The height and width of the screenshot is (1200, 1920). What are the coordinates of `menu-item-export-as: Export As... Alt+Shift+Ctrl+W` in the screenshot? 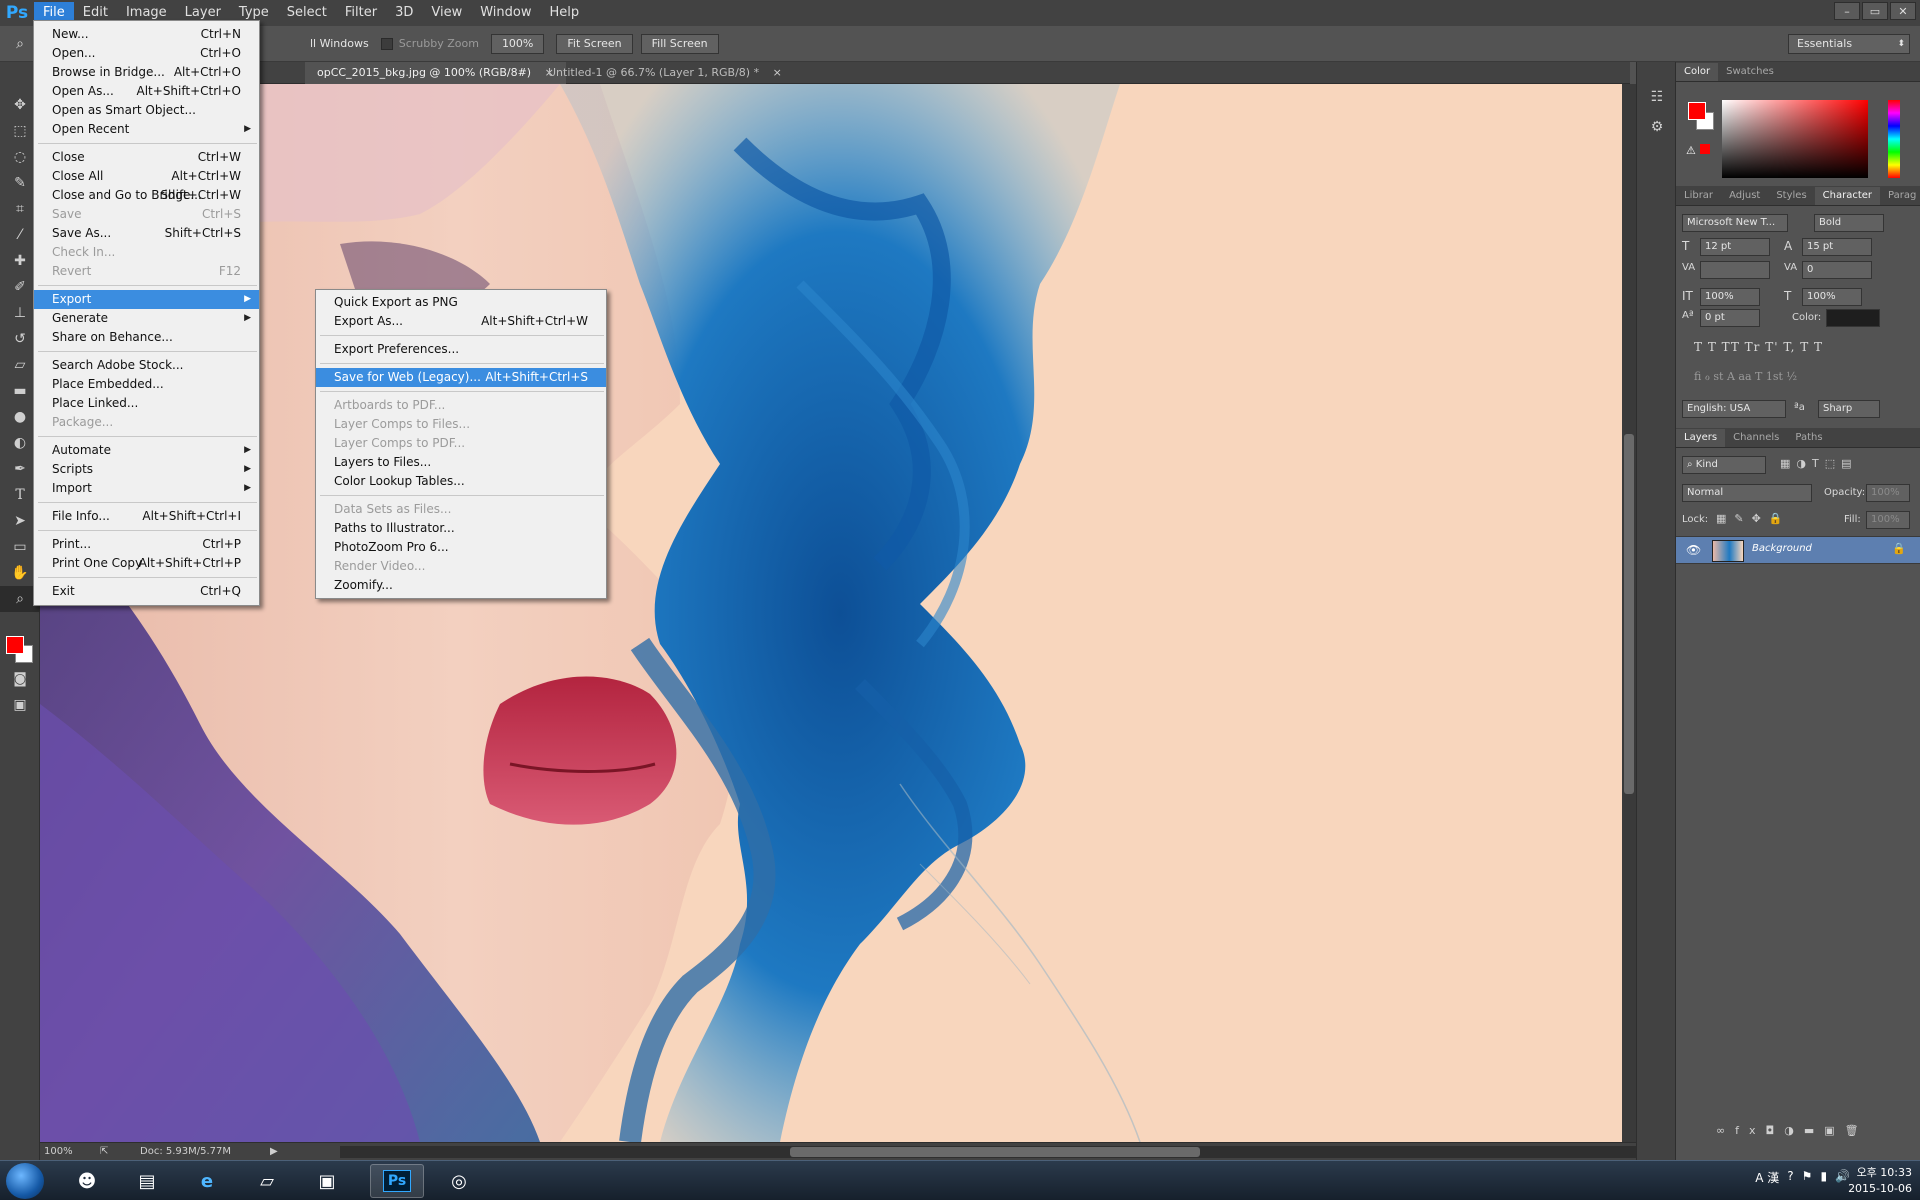 It's located at (461, 321).